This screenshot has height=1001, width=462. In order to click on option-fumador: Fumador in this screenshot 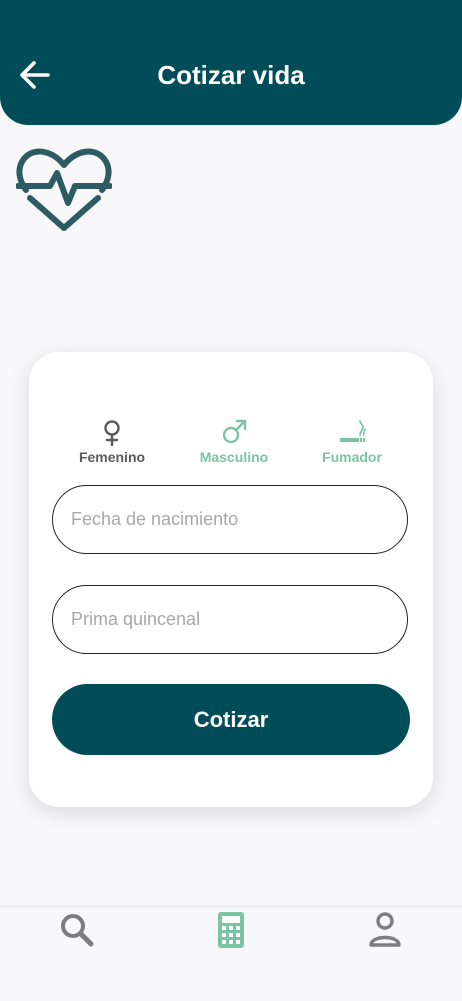, I will do `click(352, 442)`.